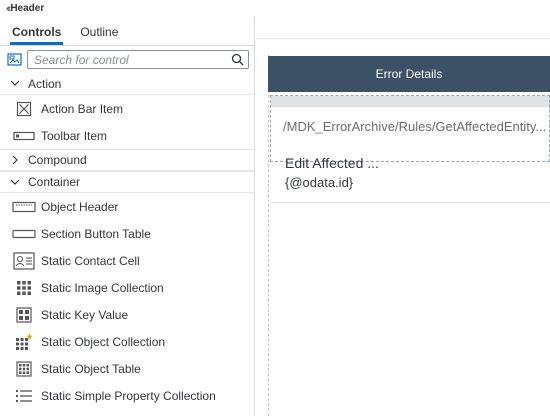 This screenshot has width=550, height=416. What do you see at coordinates (319, 182) in the screenshot?
I see `list-item-subtitle: {@odata.id}` at bounding box center [319, 182].